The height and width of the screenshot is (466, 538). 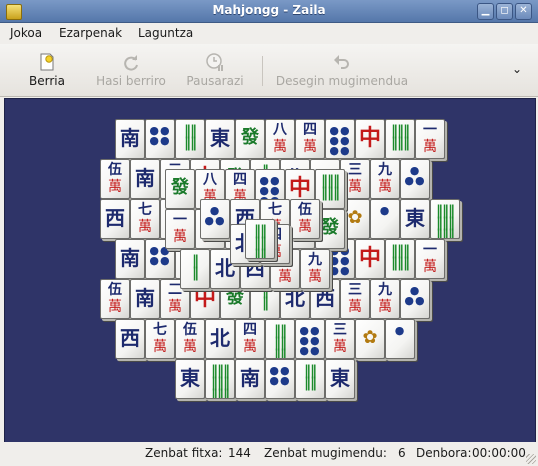 I want to click on toolbar-overflow-icon: ⌄, so click(x=517, y=69).